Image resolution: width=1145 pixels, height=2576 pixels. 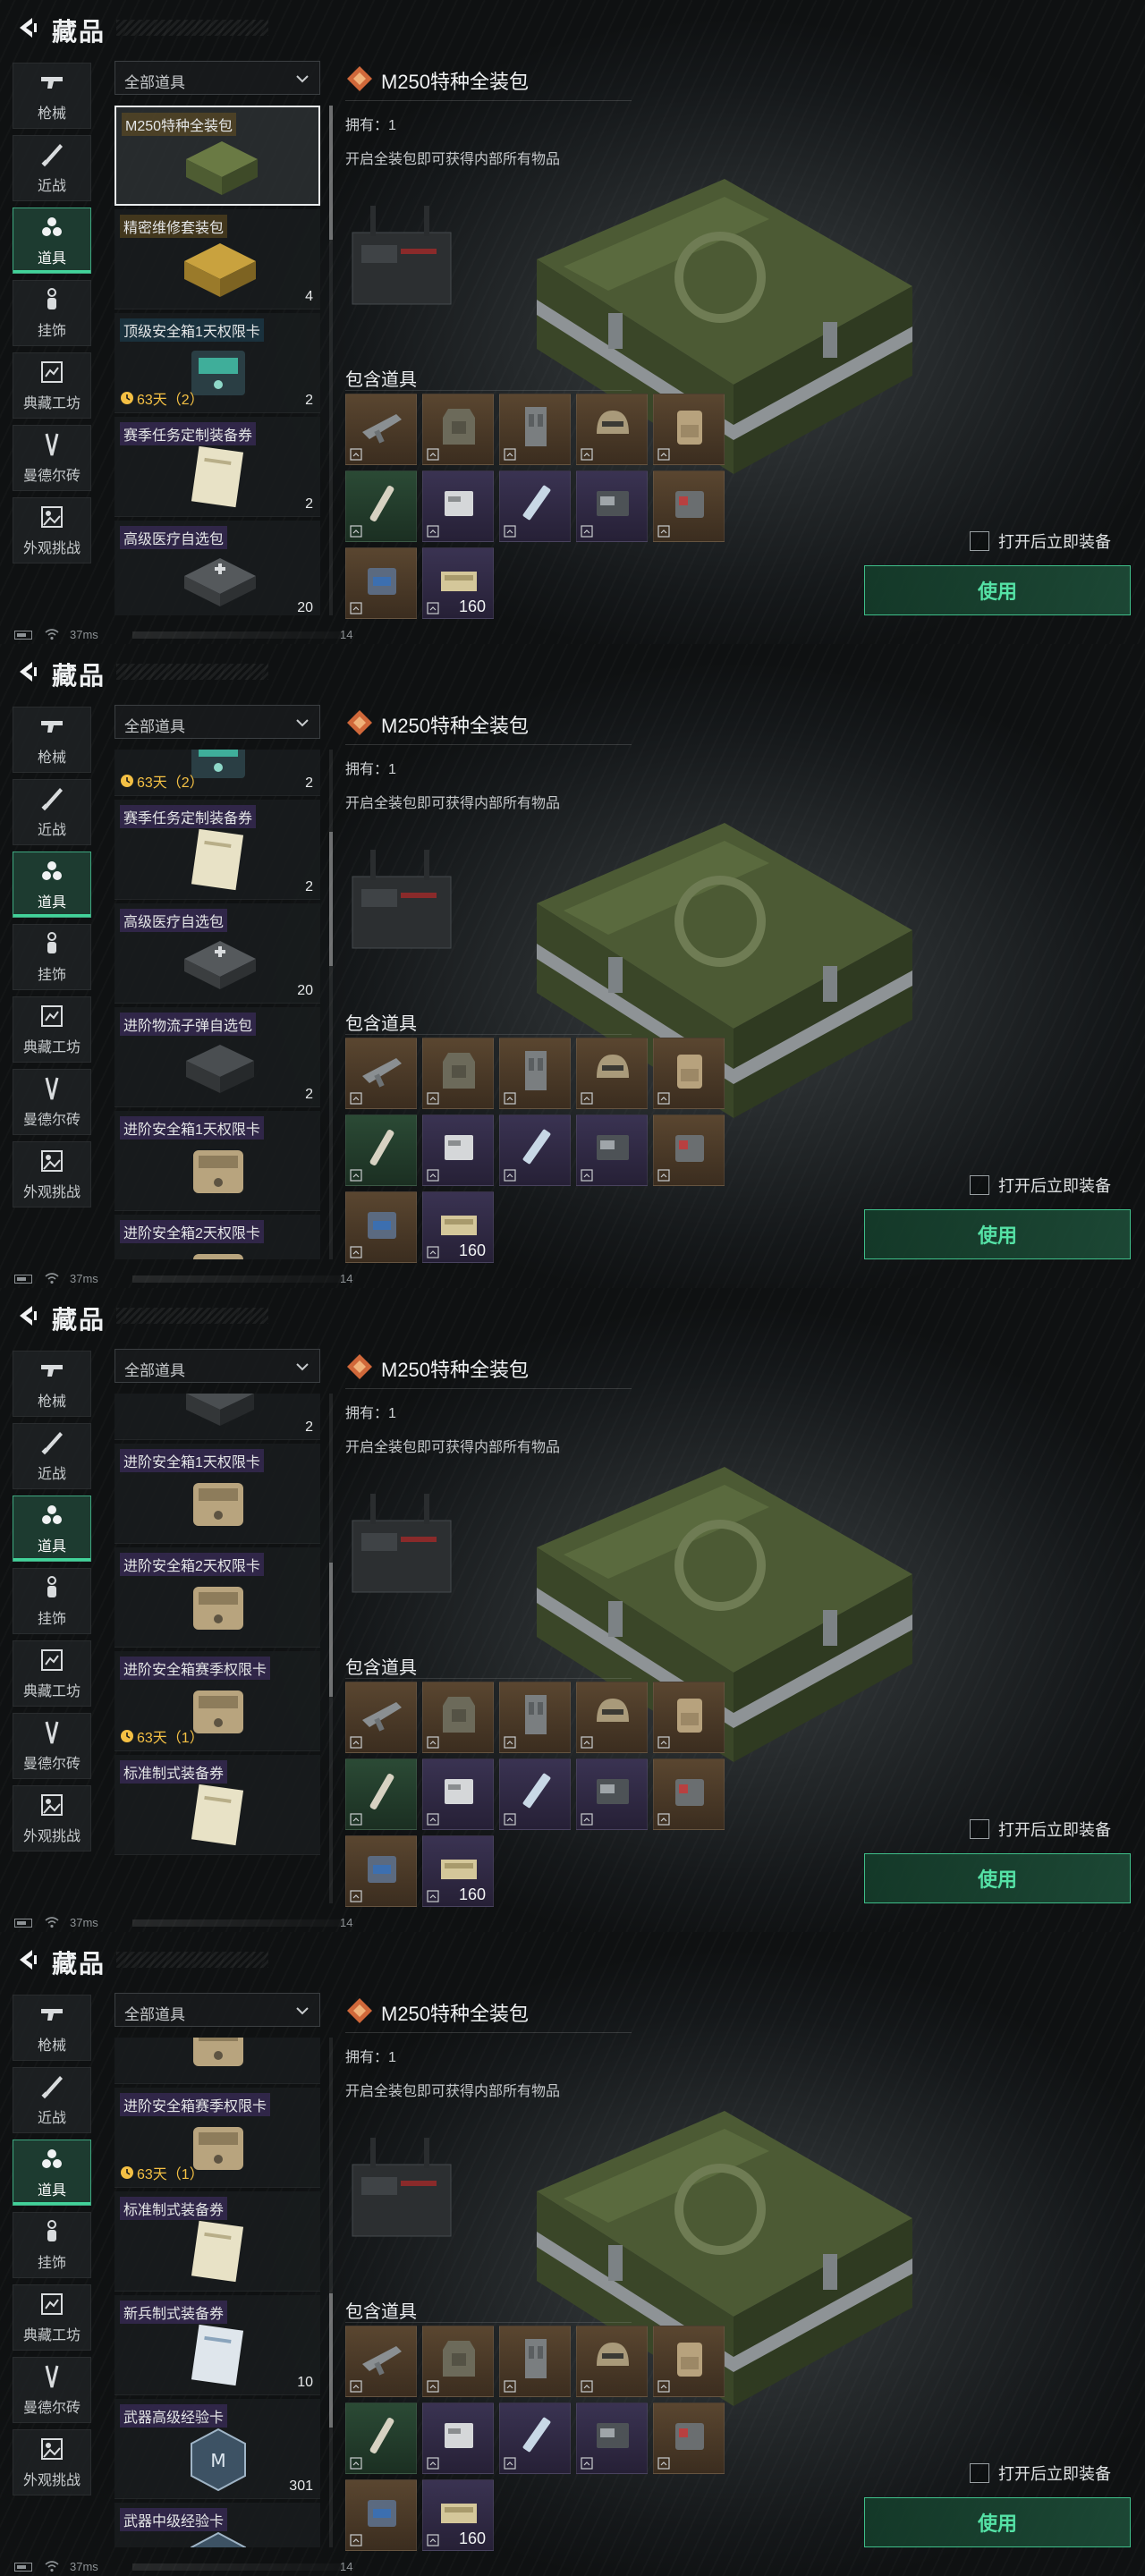 I want to click on list-item: 进阶安全箱赛季权限卡 63天（1）, so click(x=217, y=1701).